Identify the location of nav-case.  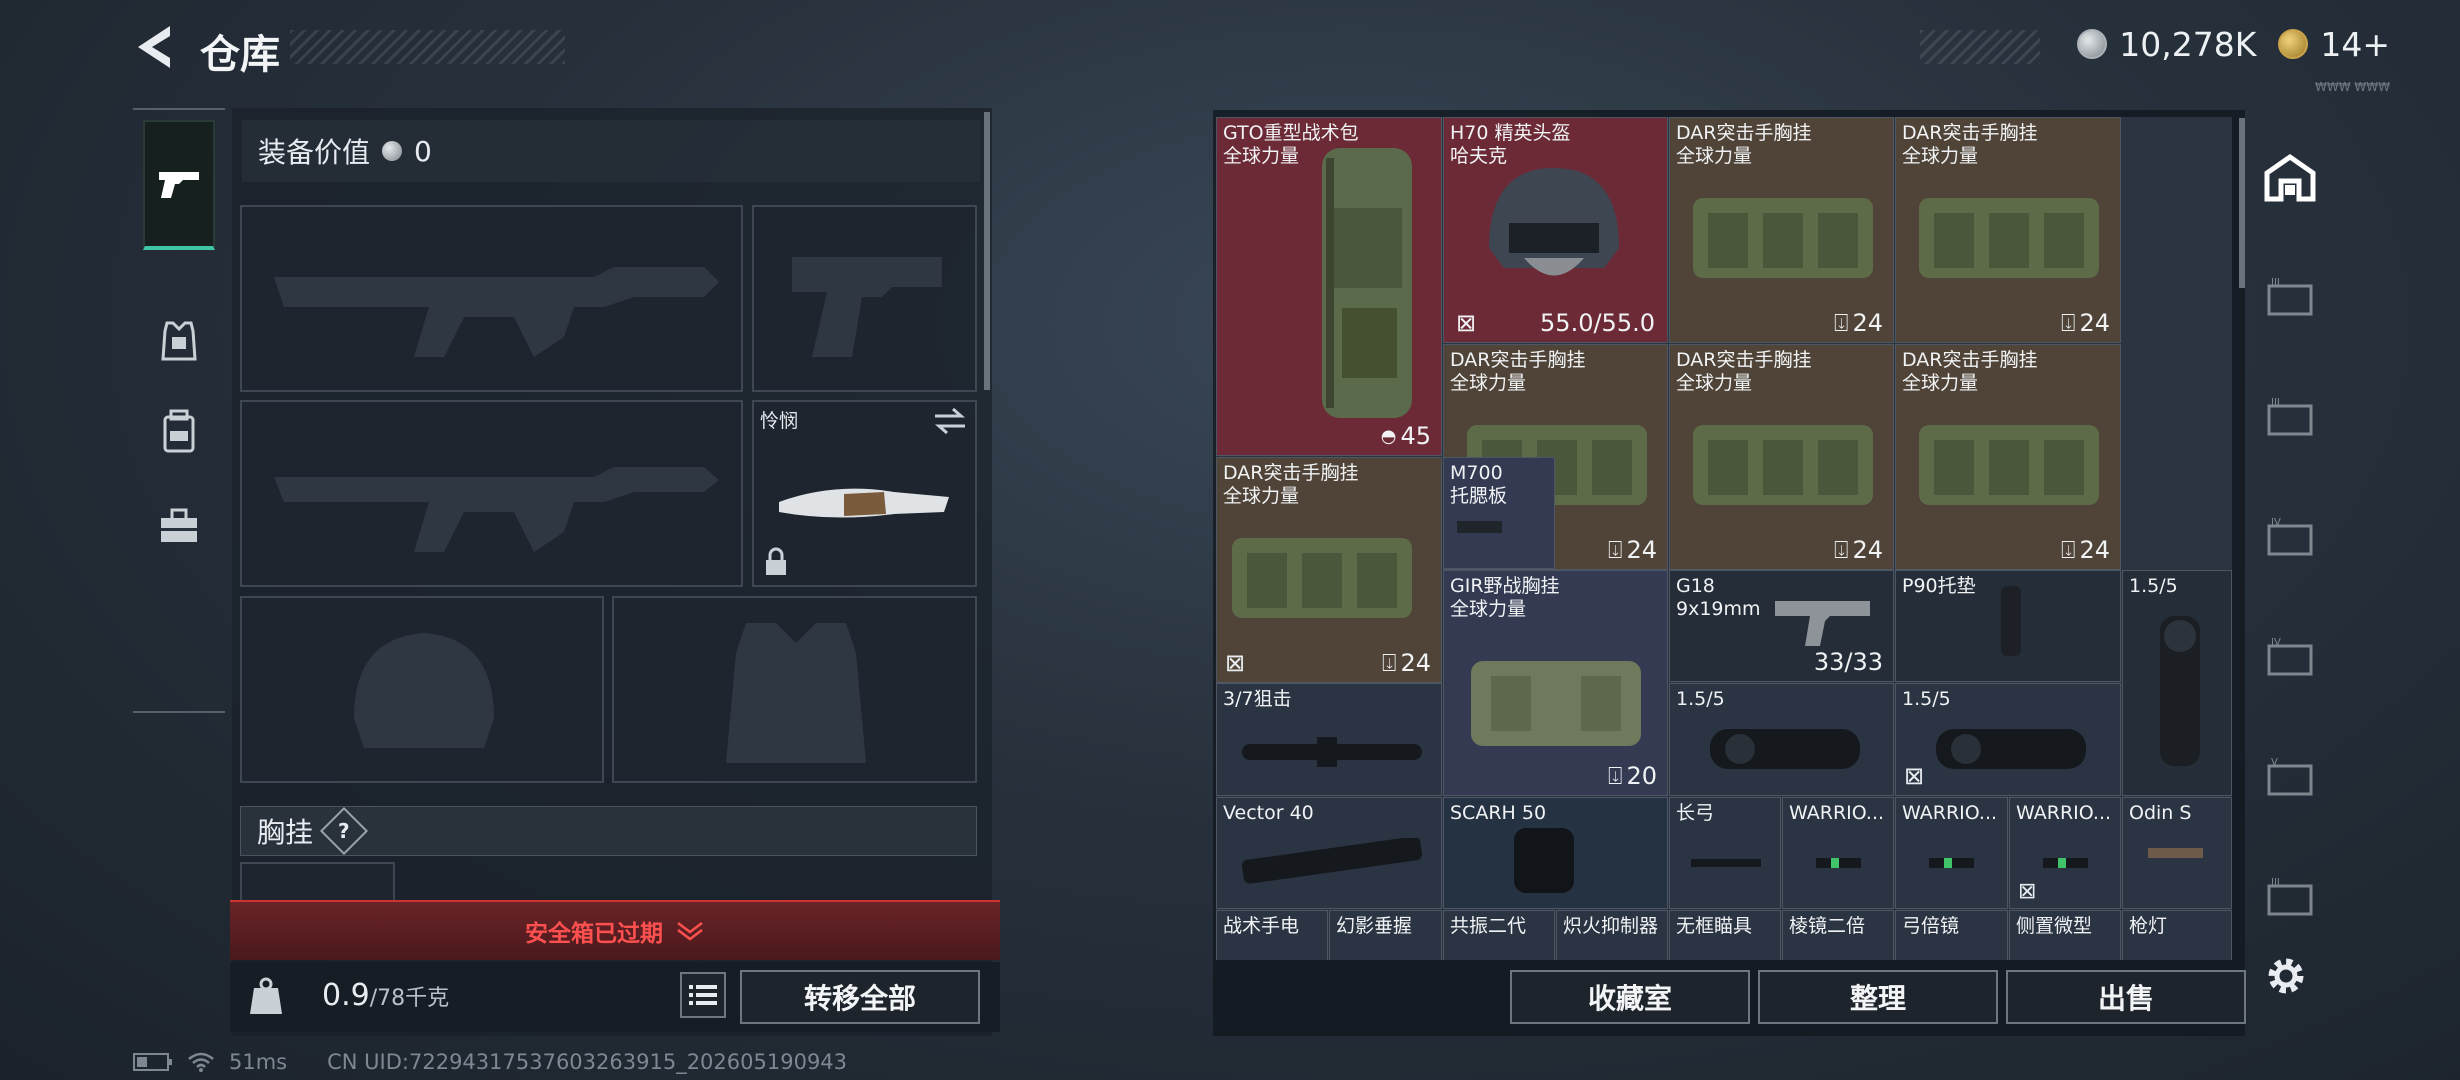
(179, 526).